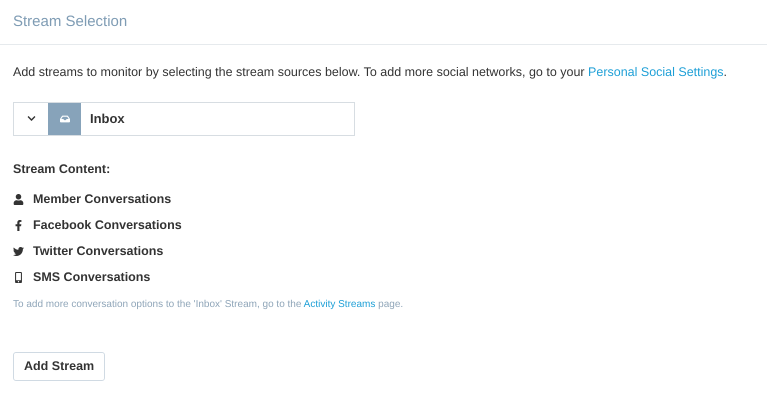 This screenshot has width=767, height=400. What do you see at coordinates (18, 225) in the screenshot?
I see `facebook-icon` at bounding box center [18, 225].